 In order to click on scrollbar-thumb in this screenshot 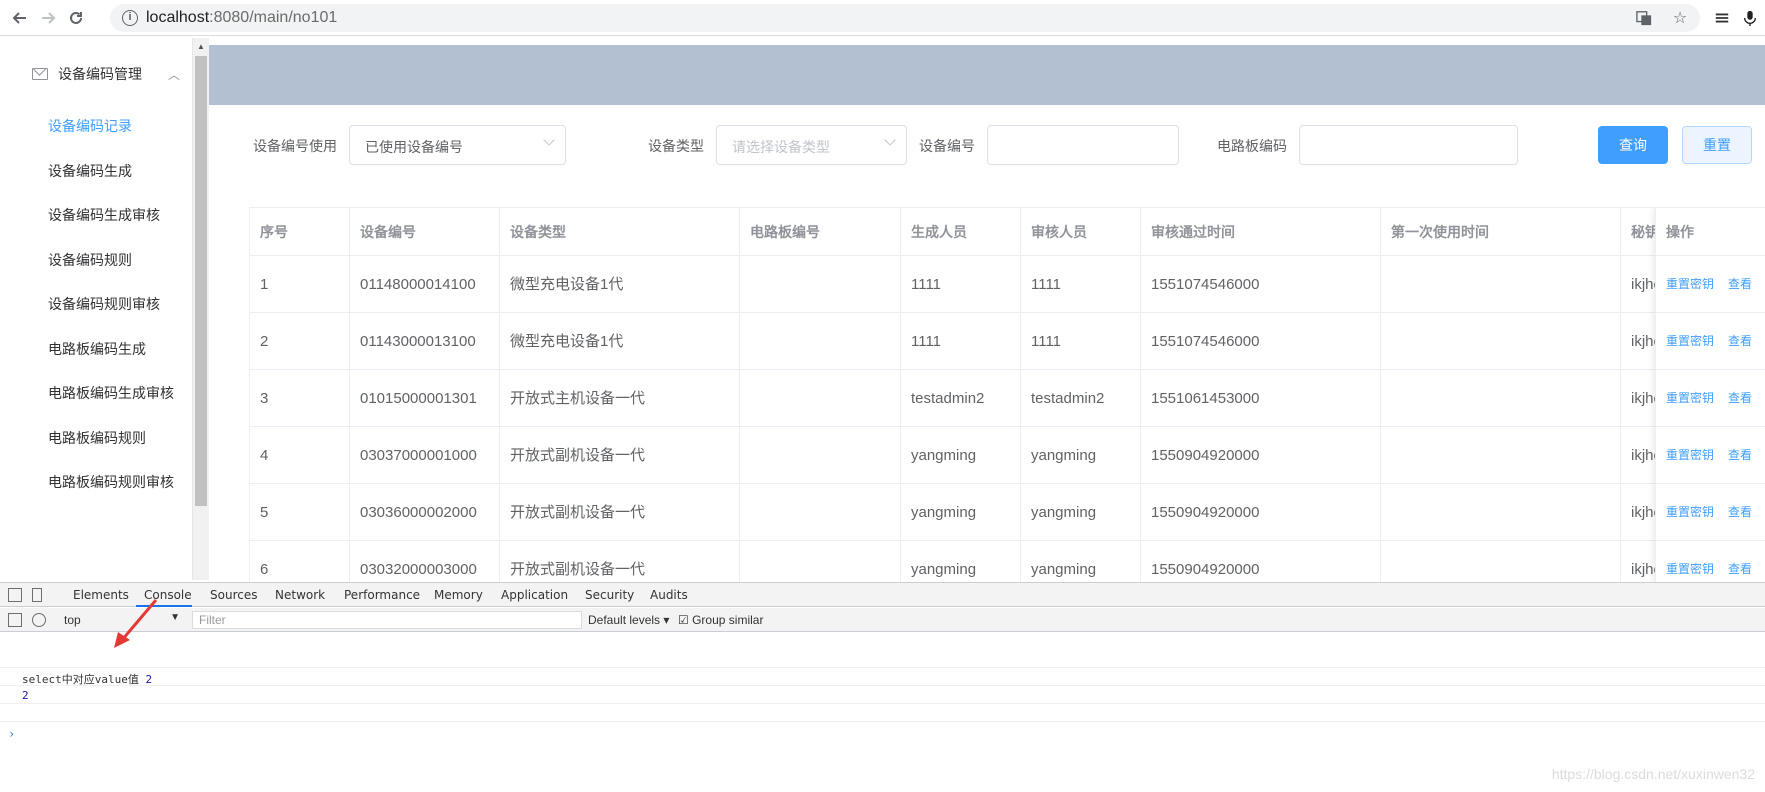, I will do `click(201, 281)`.